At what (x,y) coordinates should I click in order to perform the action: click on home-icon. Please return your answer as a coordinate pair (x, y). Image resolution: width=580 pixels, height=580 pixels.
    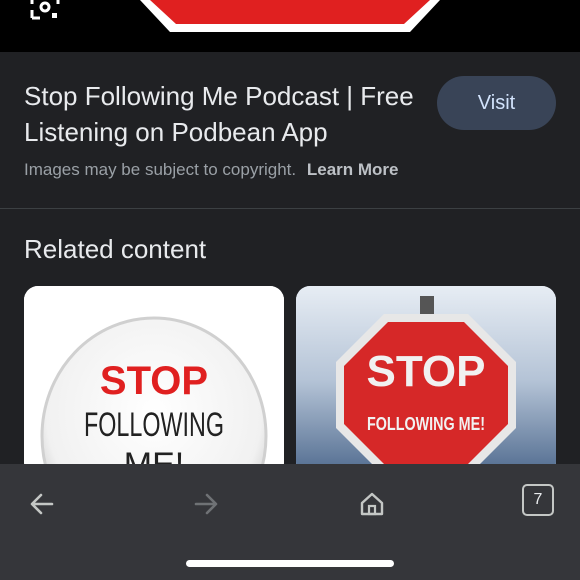
    Looking at the image, I should click on (372, 504).